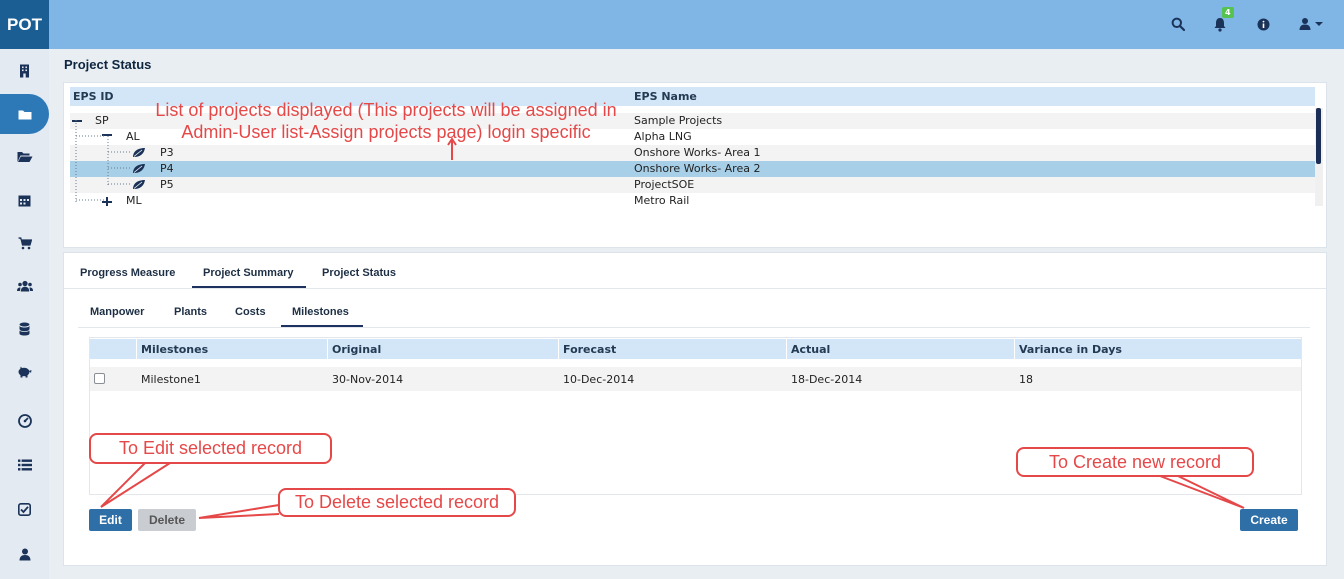  I want to click on variance-column-header: Variance in Days, so click(1070, 349).